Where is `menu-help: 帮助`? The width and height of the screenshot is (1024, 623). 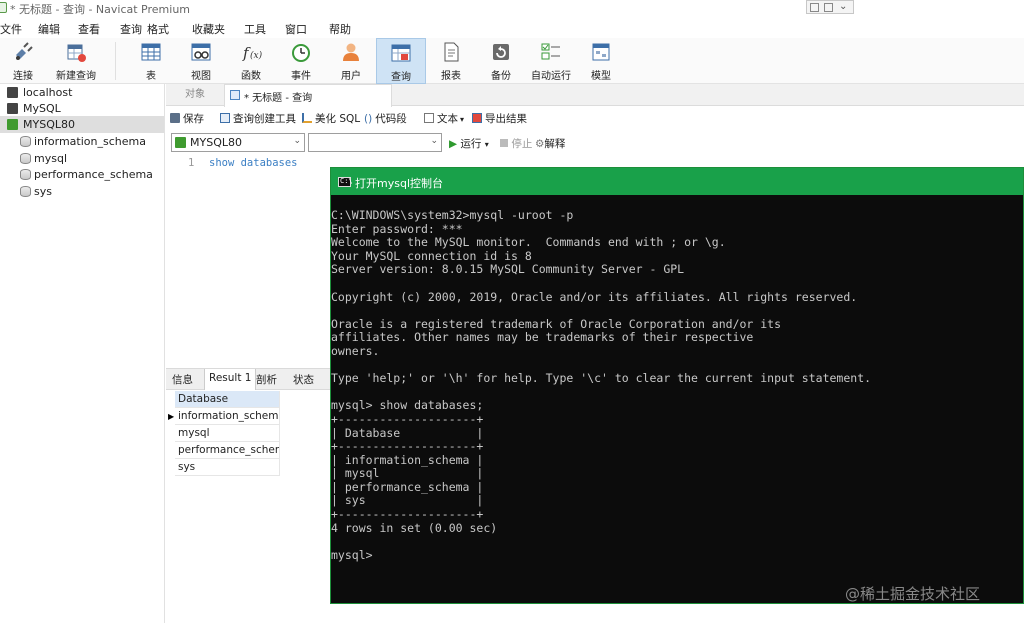 menu-help: 帮助 is located at coordinates (340, 29).